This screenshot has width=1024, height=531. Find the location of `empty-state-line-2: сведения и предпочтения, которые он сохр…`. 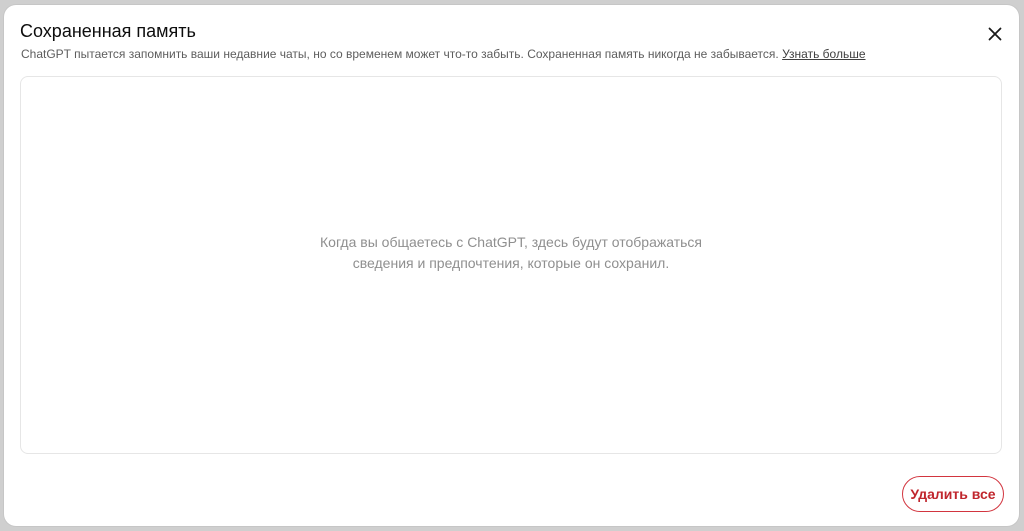

empty-state-line-2: сведения и предпочтения, которые он сохр… is located at coordinates (511, 263).